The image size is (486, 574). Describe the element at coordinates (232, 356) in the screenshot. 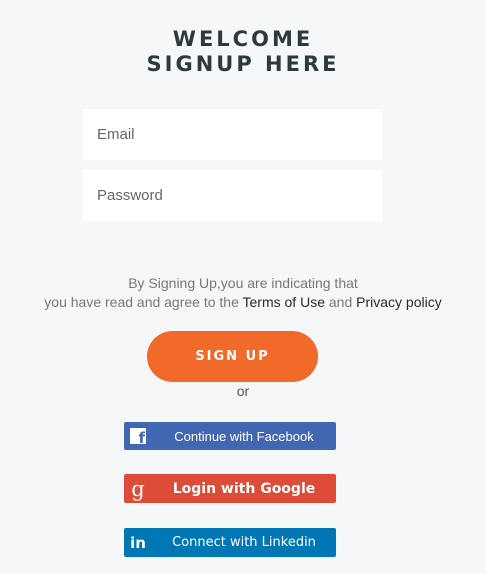

I see `signup-button: SIGN UP` at that location.